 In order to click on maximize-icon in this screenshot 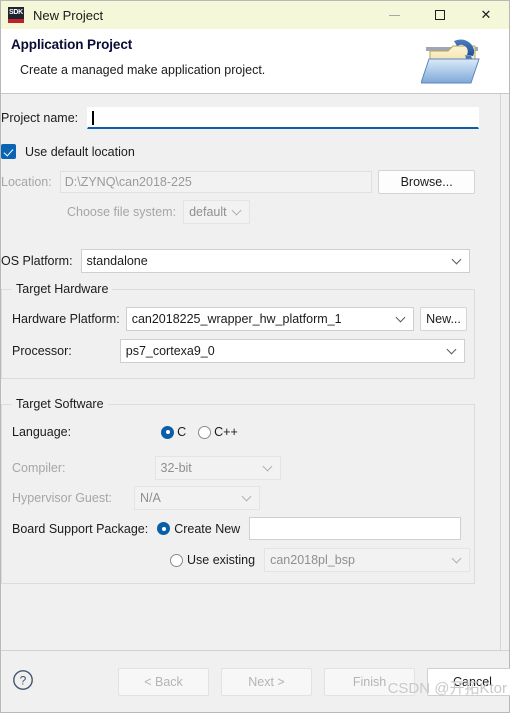, I will do `click(440, 15)`.